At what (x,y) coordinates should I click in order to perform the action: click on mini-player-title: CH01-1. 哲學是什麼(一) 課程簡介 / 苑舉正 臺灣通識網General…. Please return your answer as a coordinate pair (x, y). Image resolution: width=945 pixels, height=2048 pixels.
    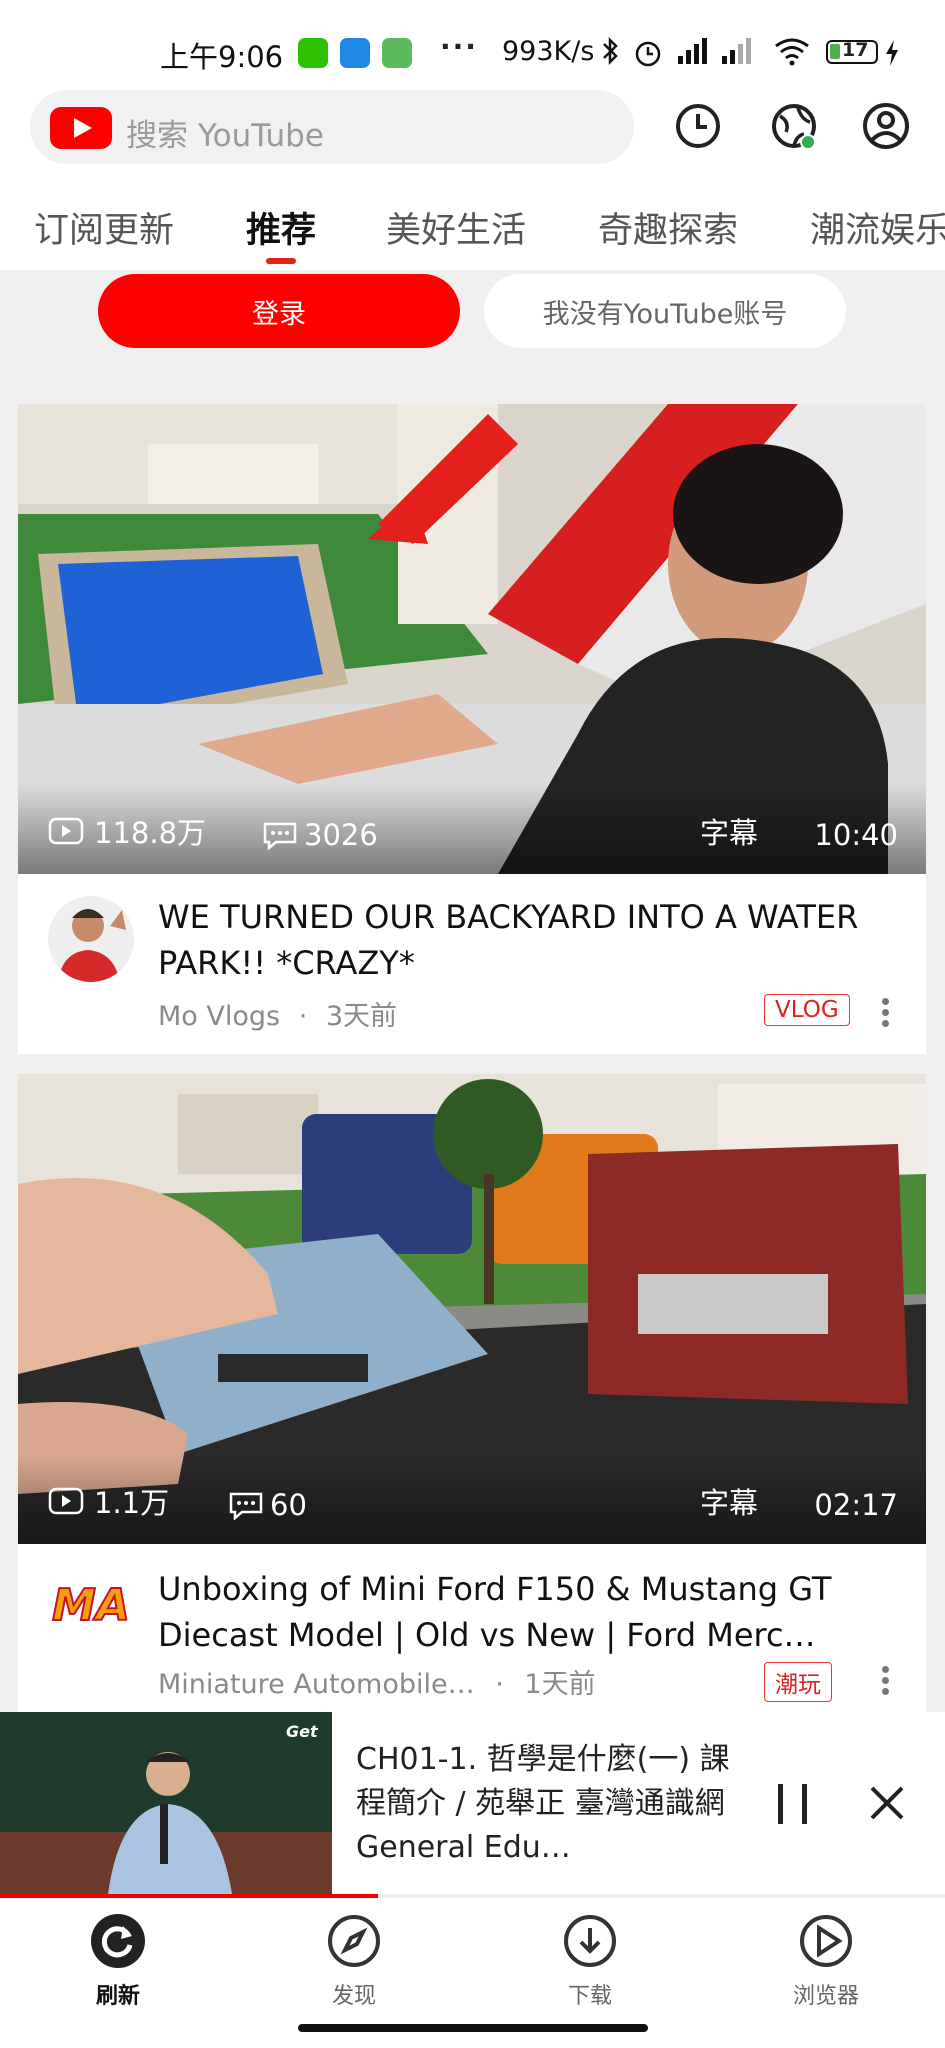
    Looking at the image, I should click on (546, 1804).